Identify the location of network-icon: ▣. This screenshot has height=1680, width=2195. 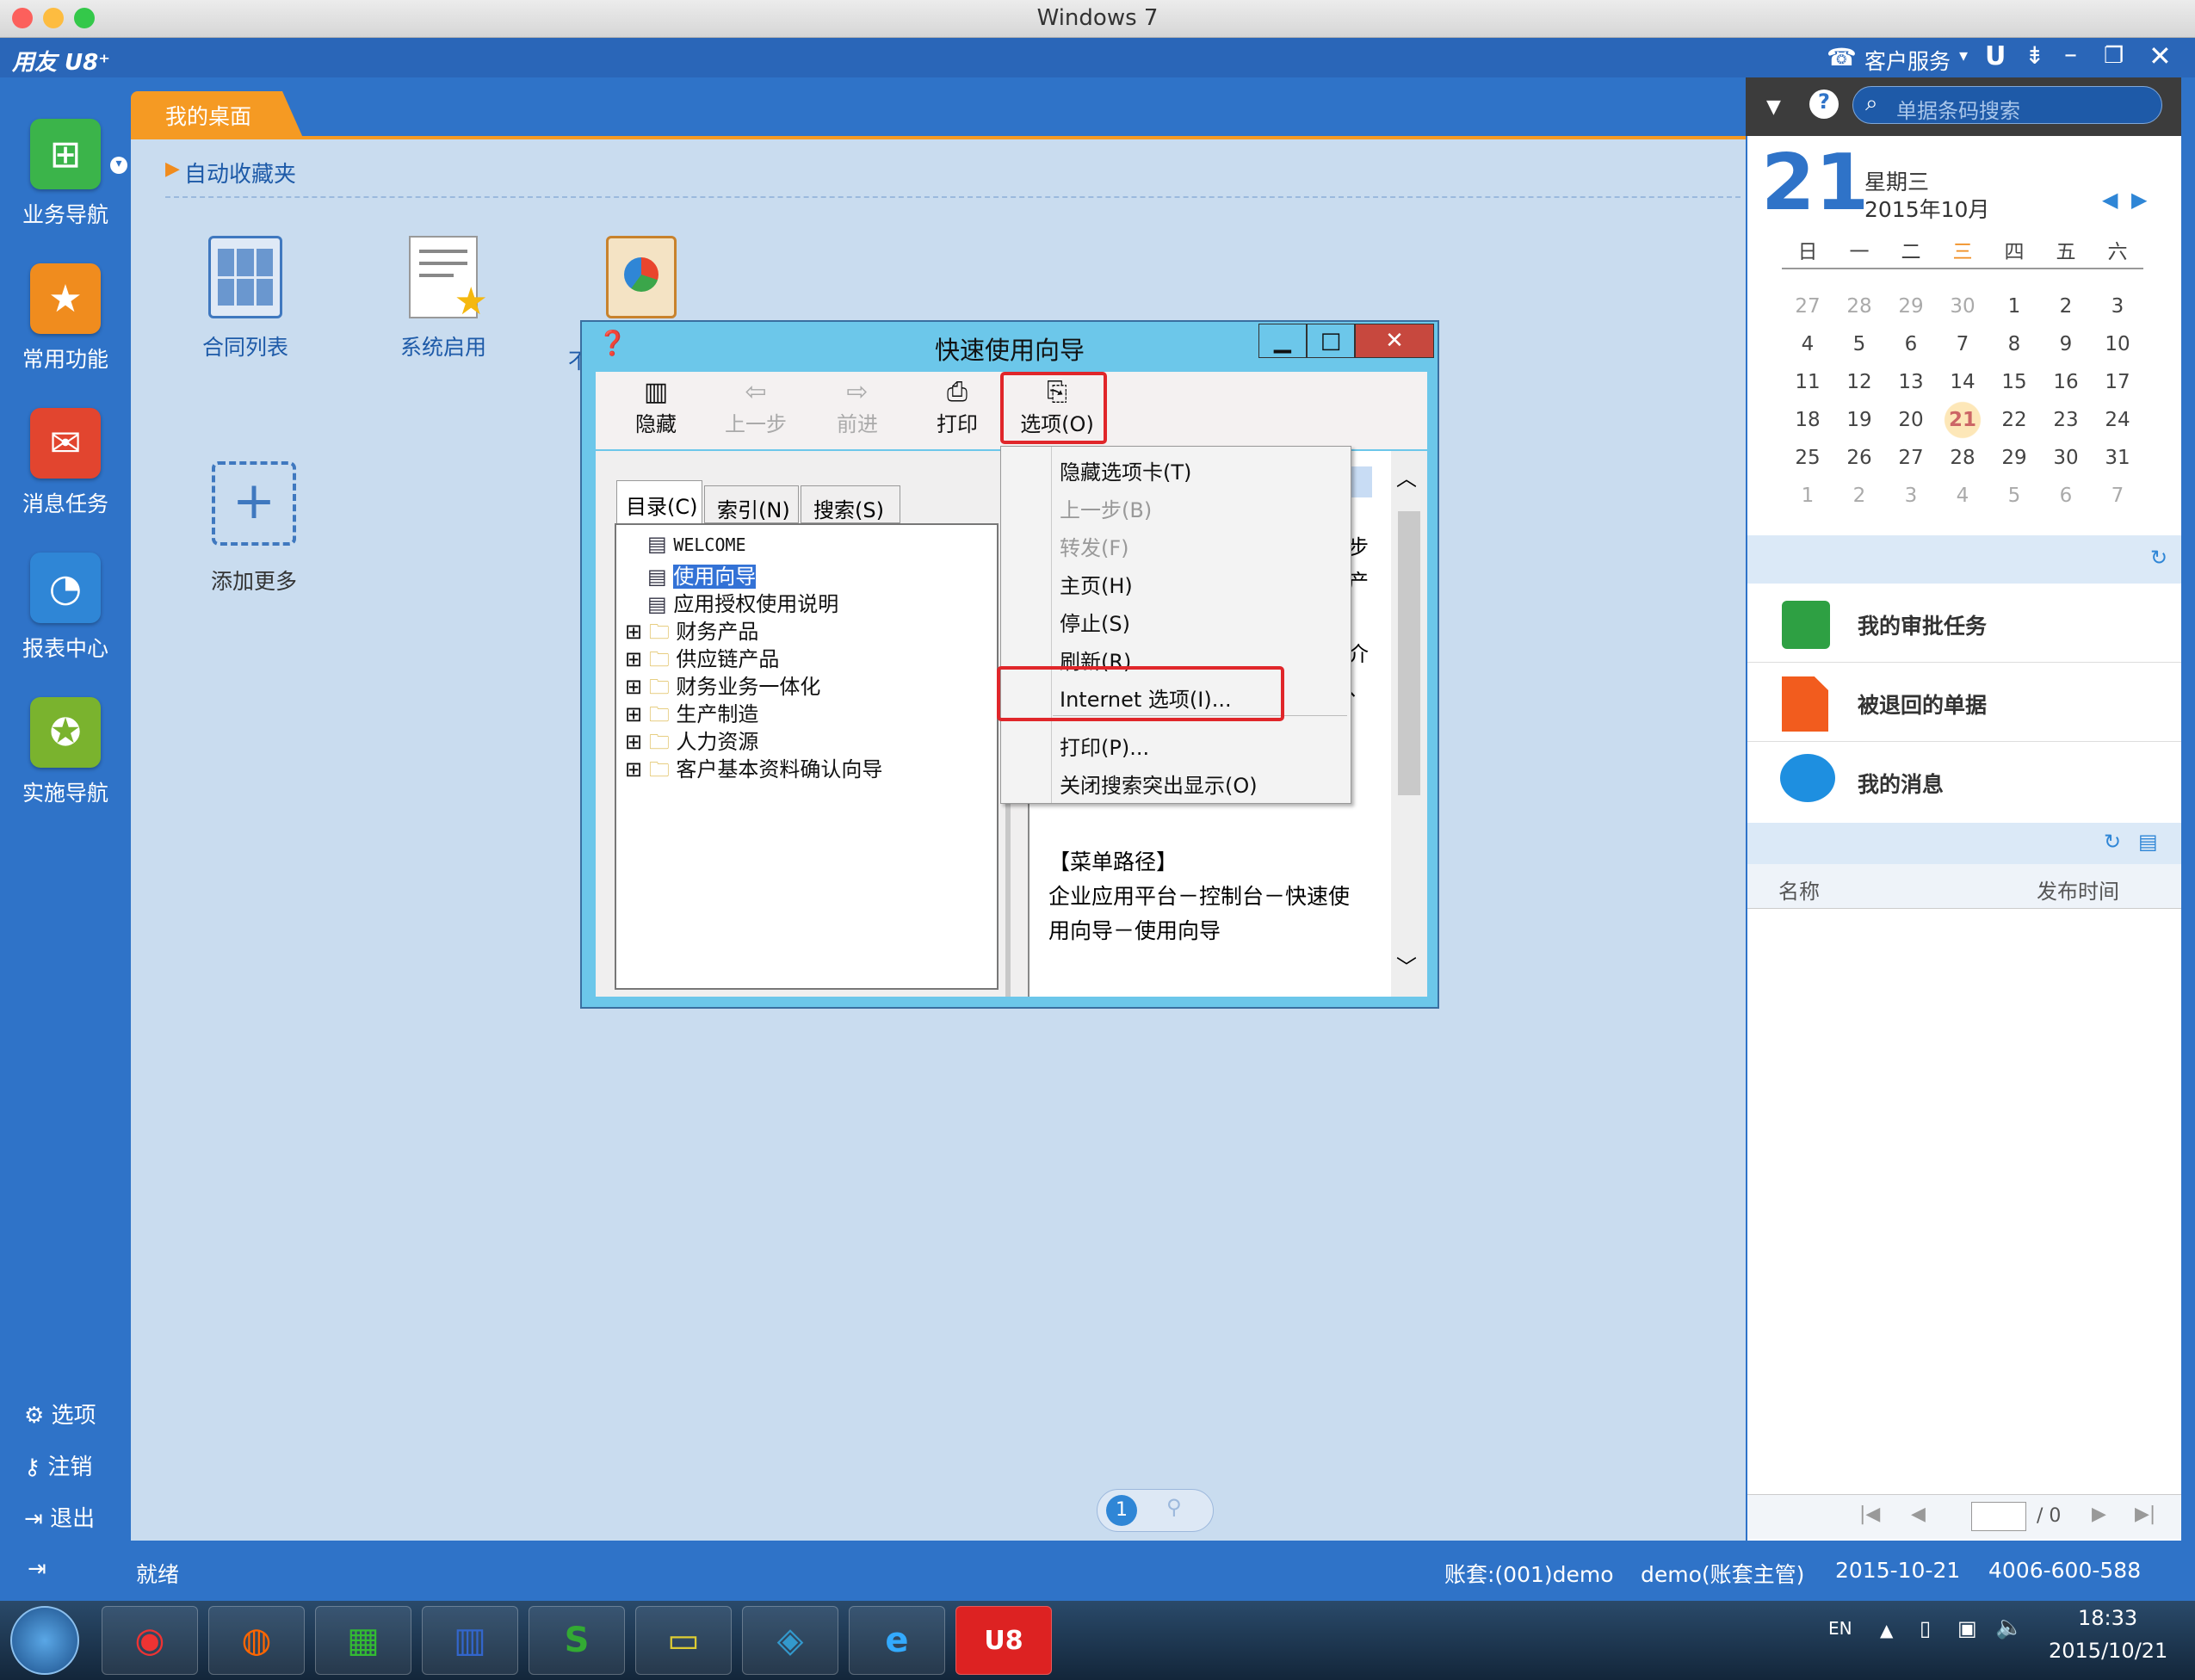
(1967, 1628).